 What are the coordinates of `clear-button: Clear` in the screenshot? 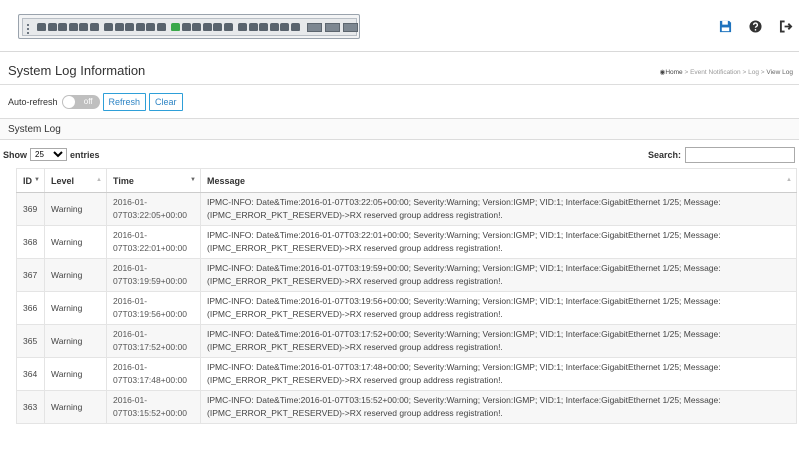 It's located at (166, 102).